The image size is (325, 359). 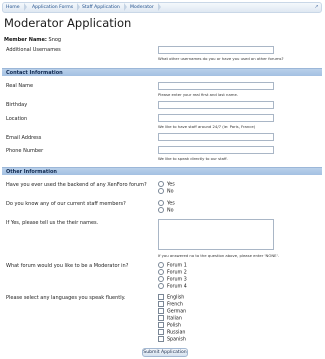 I want to click on language-polish: Polish, so click(x=169, y=325).